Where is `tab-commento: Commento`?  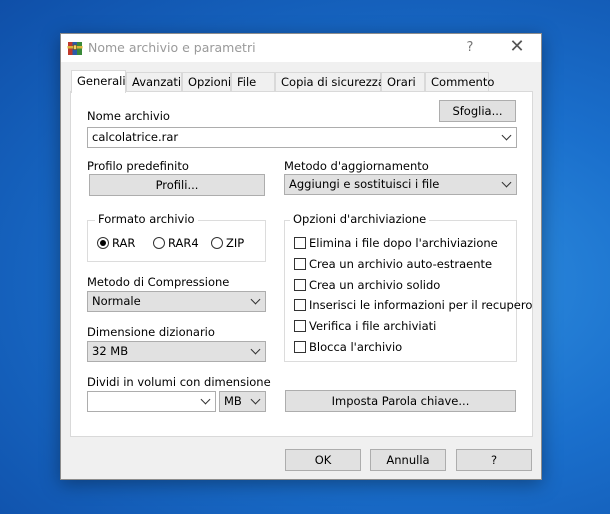 tab-commento: Commento is located at coordinates (459, 81).